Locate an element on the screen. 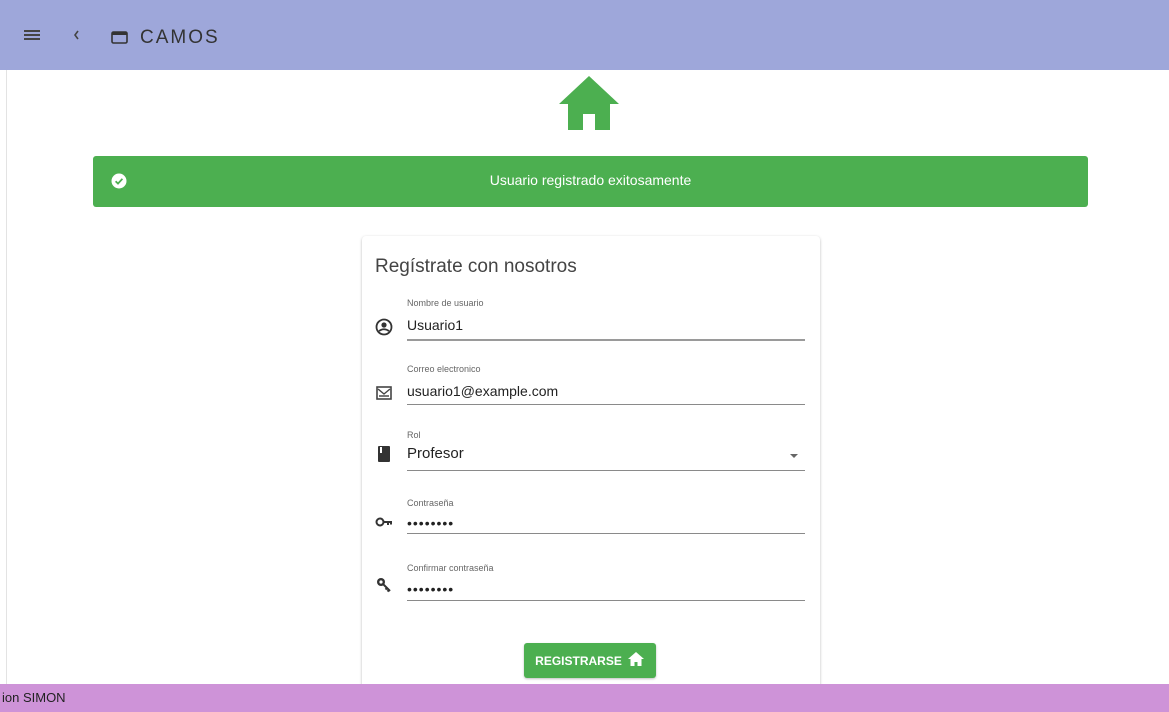  username-underline is located at coordinates (606, 340).